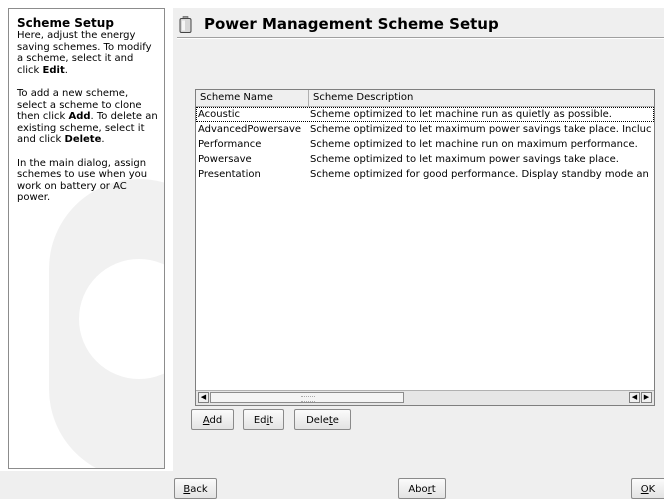  I want to click on add-button: Add, so click(212, 419).